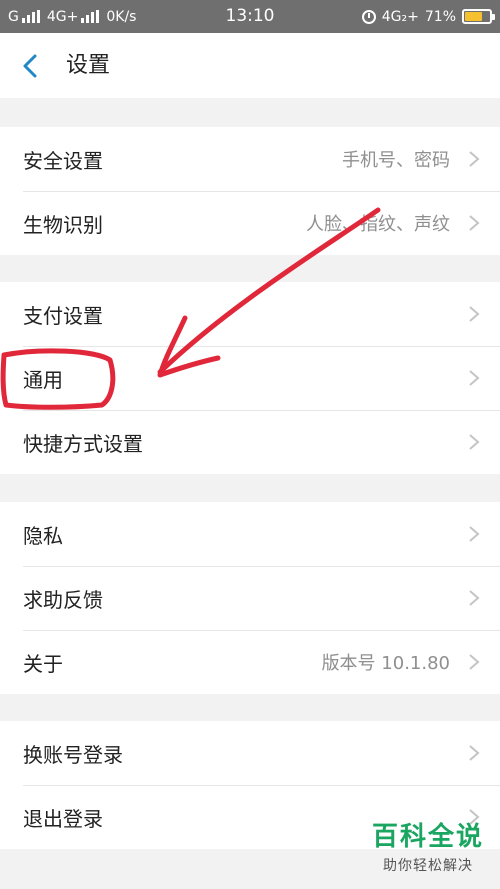  What do you see at coordinates (250, 662) in the screenshot?
I see `row-about: 关于 版本号 10.1.80` at bounding box center [250, 662].